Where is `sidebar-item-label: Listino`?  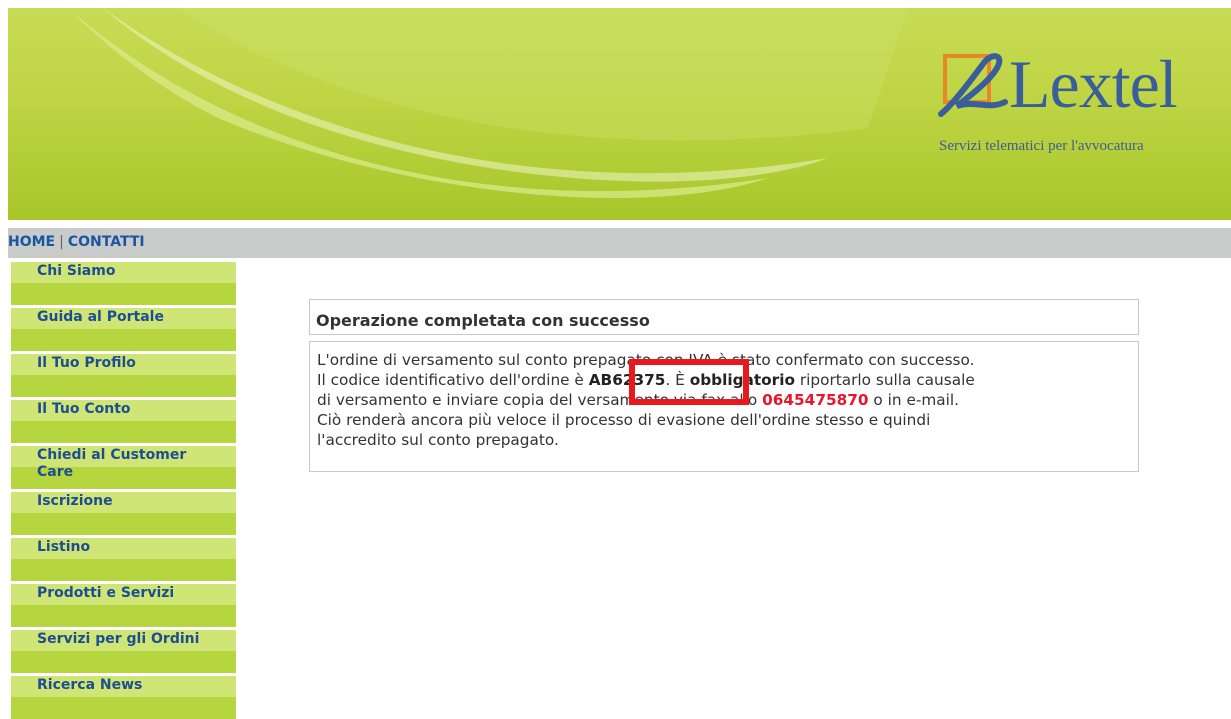
sidebar-item-label: Listino is located at coordinates (64, 547).